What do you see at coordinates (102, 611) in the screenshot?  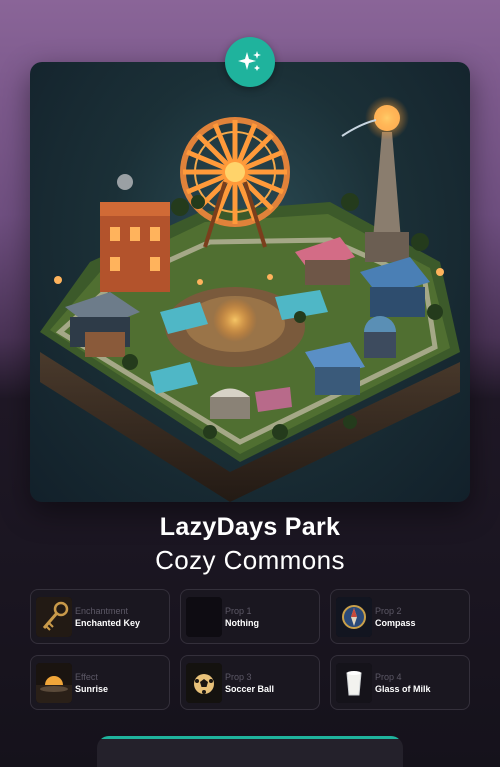 I see `trait-category: Enchantment` at bounding box center [102, 611].